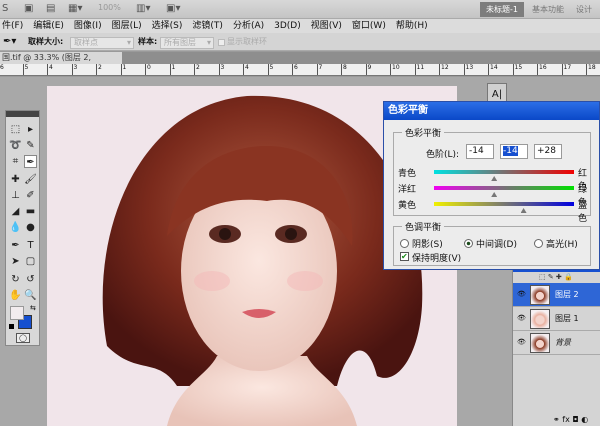 The width and height of the screenshot is (600, 426). Describe the element at coordinates (127, 26) in the screenshot. I see `menu-layer: 图层(L)` at that location.